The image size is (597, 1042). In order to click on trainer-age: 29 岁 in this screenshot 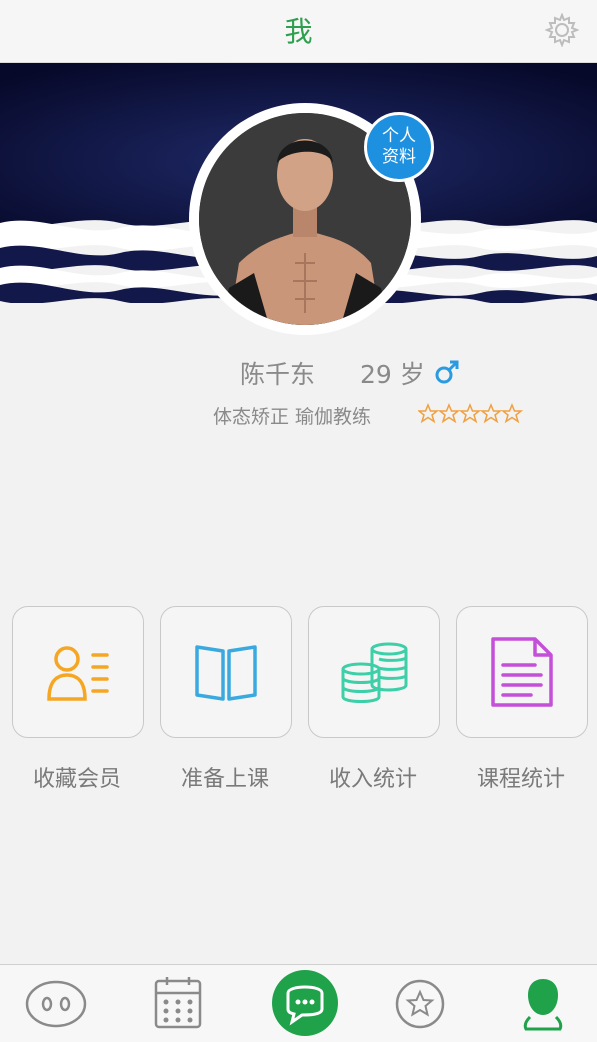, I will do `click(392, 373)`.